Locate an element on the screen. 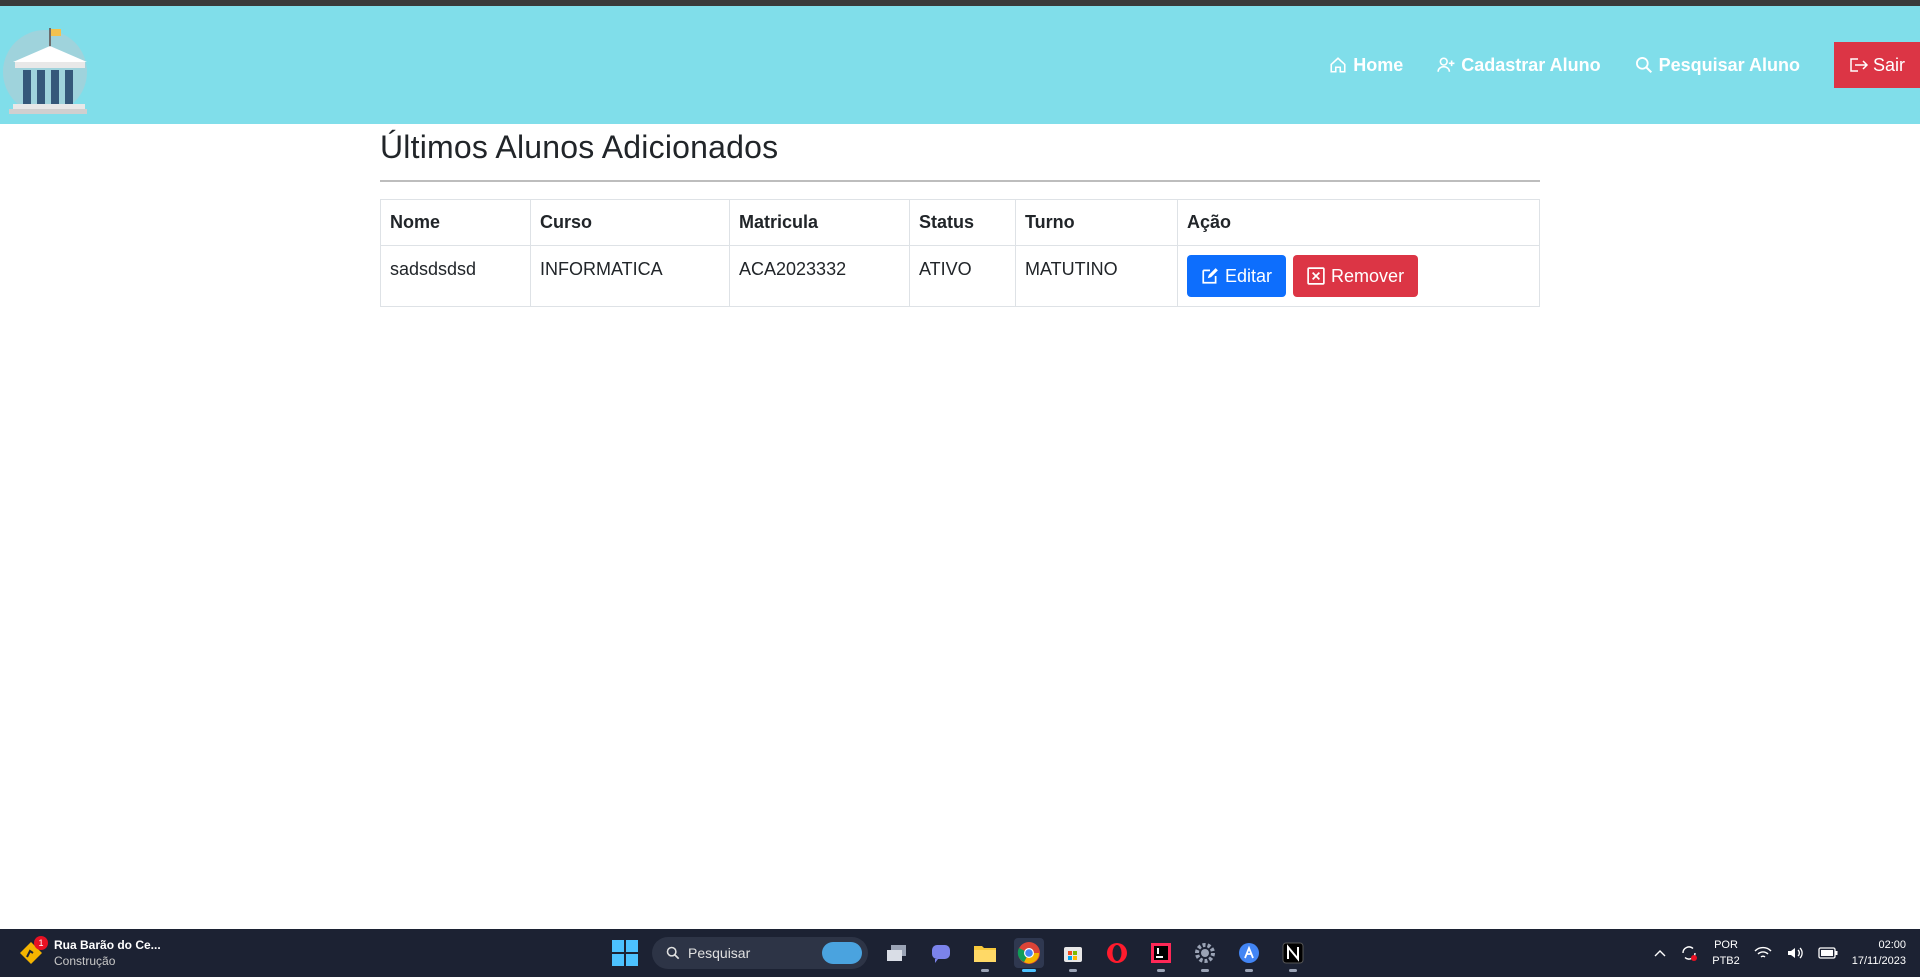 The width and height of the screenshot is (1920, 977). pencil-square-icon is located at coordinates (1210, 276).